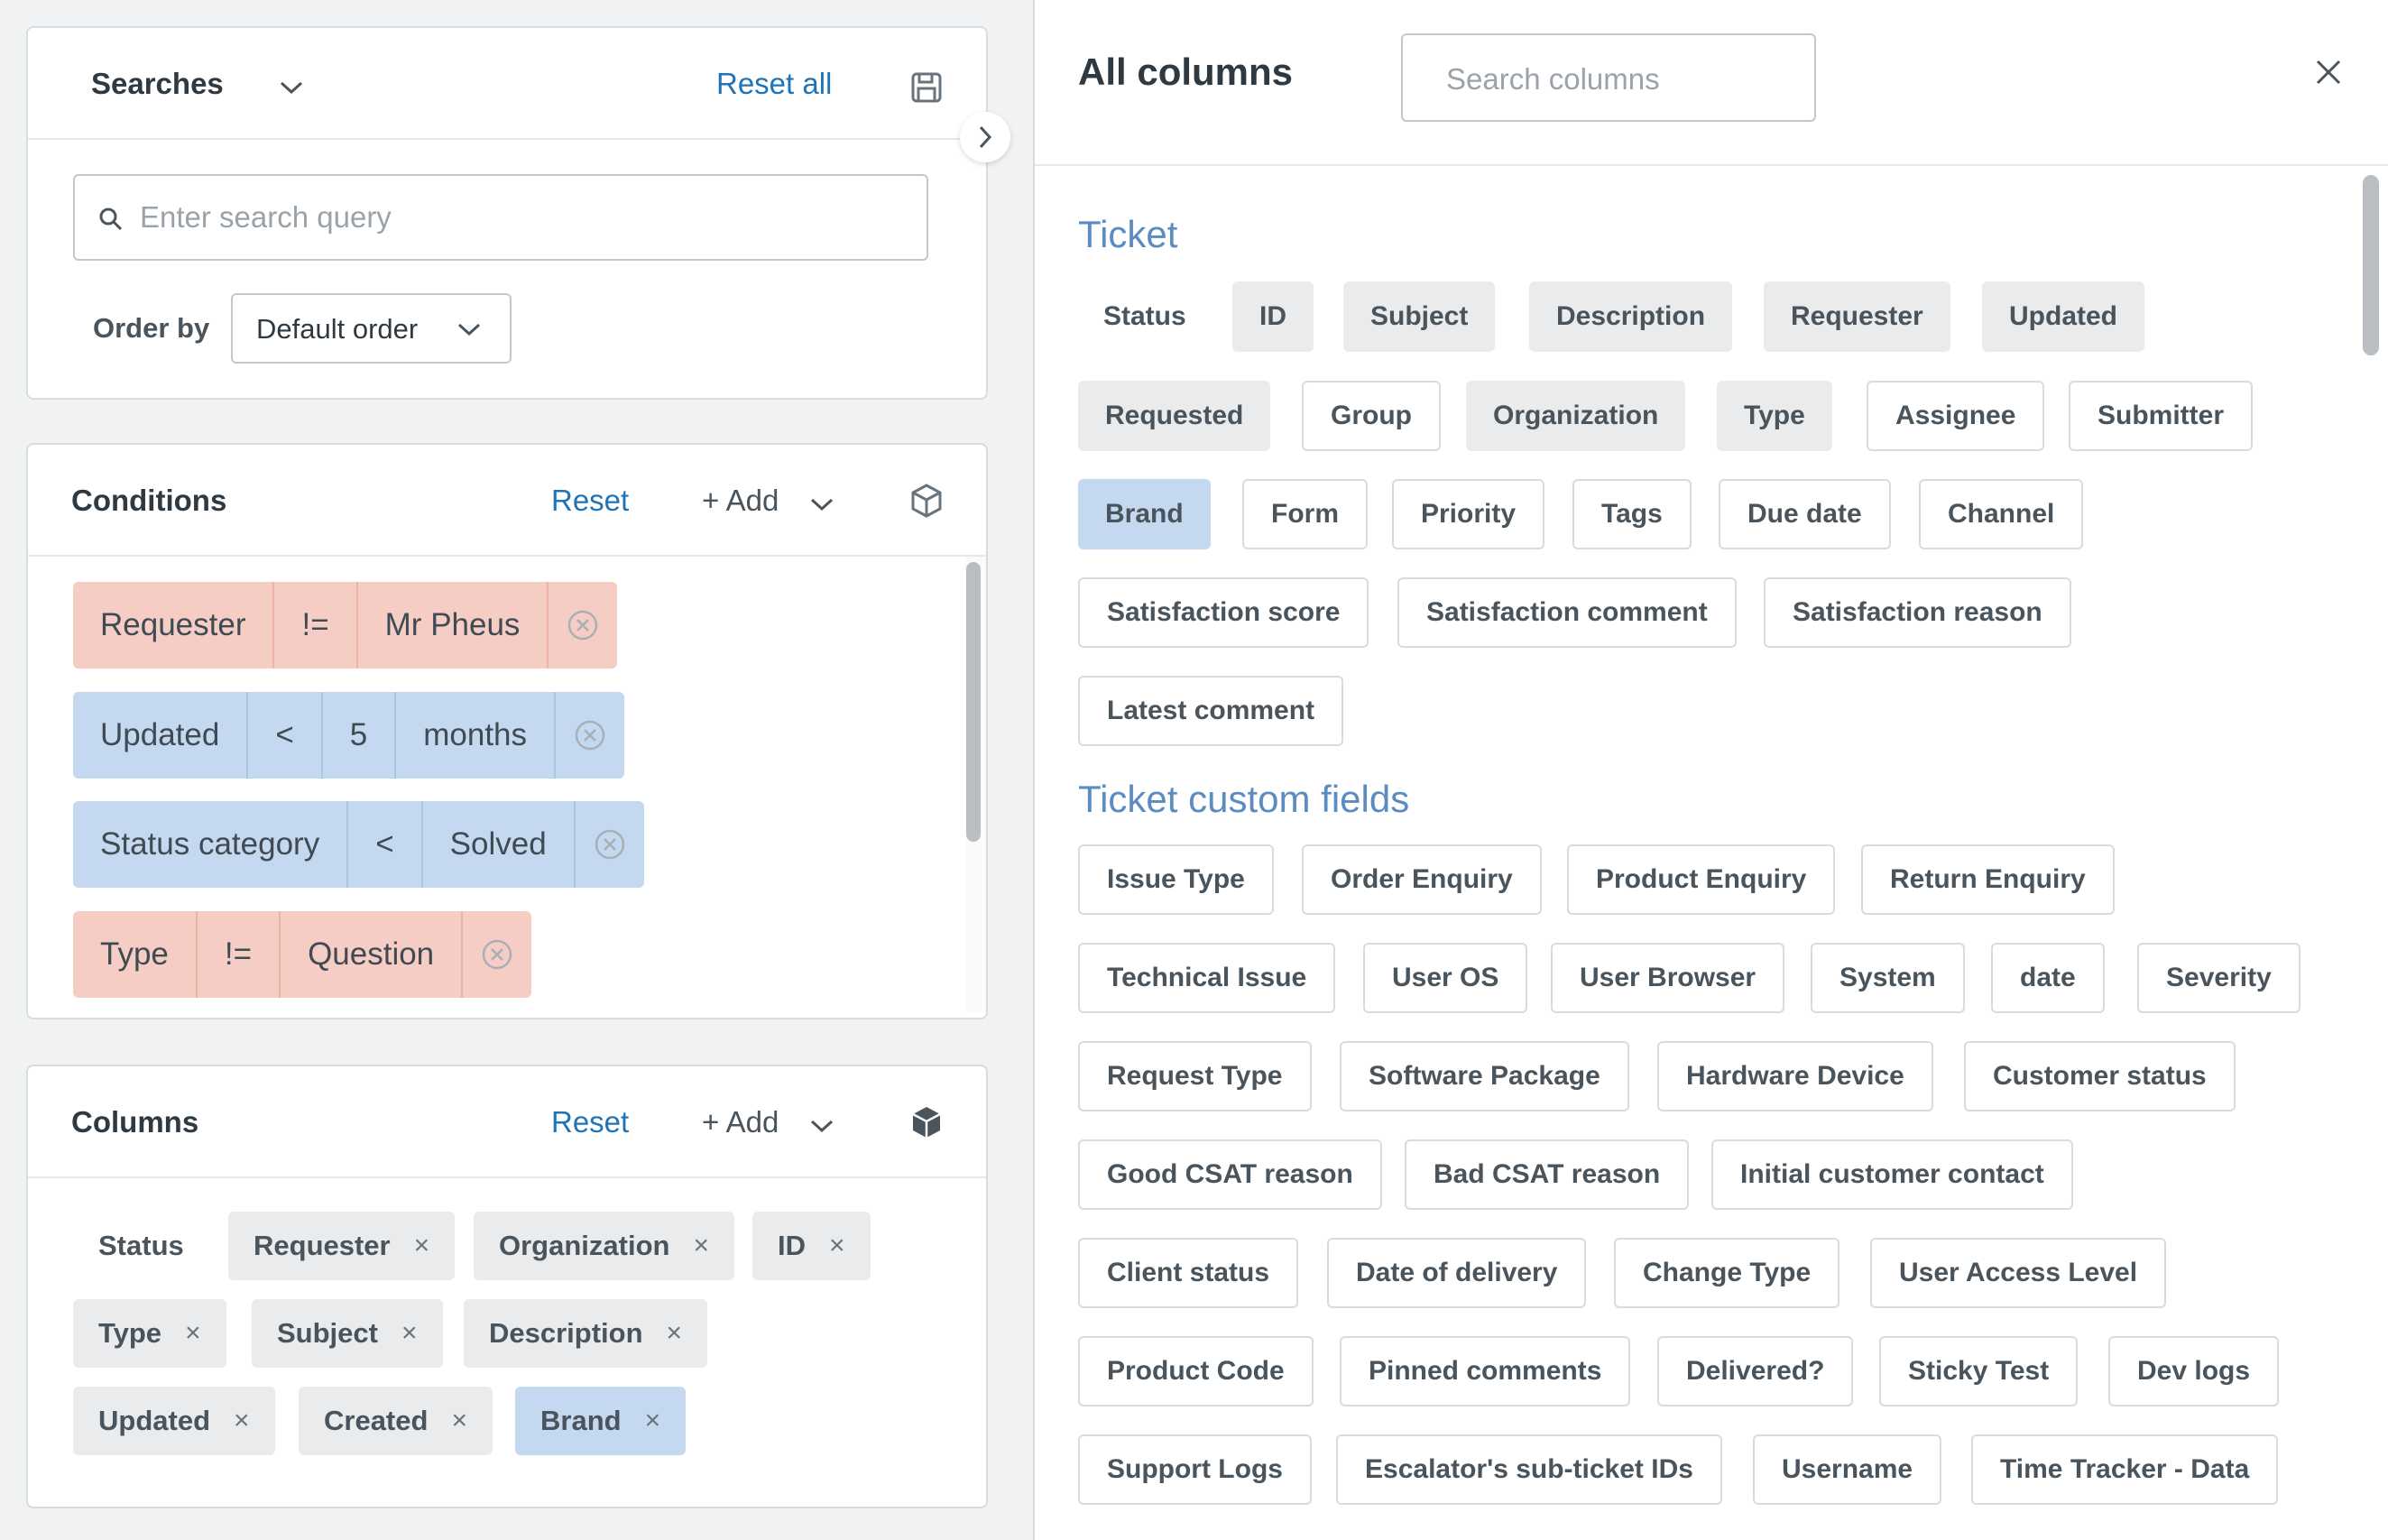 This screenshot has height=1540, width=2388. I want to click on column-chip: Updated, so click(2063, 316).